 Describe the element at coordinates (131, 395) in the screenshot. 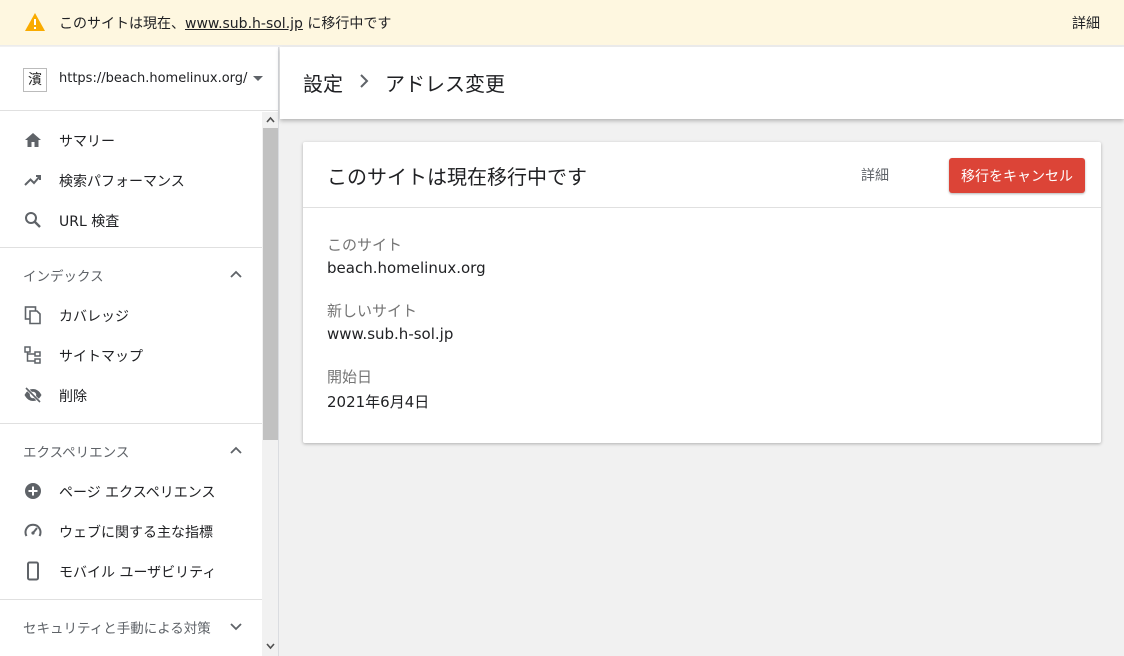

I see `sidebar-item-removals: 削除` at that location.